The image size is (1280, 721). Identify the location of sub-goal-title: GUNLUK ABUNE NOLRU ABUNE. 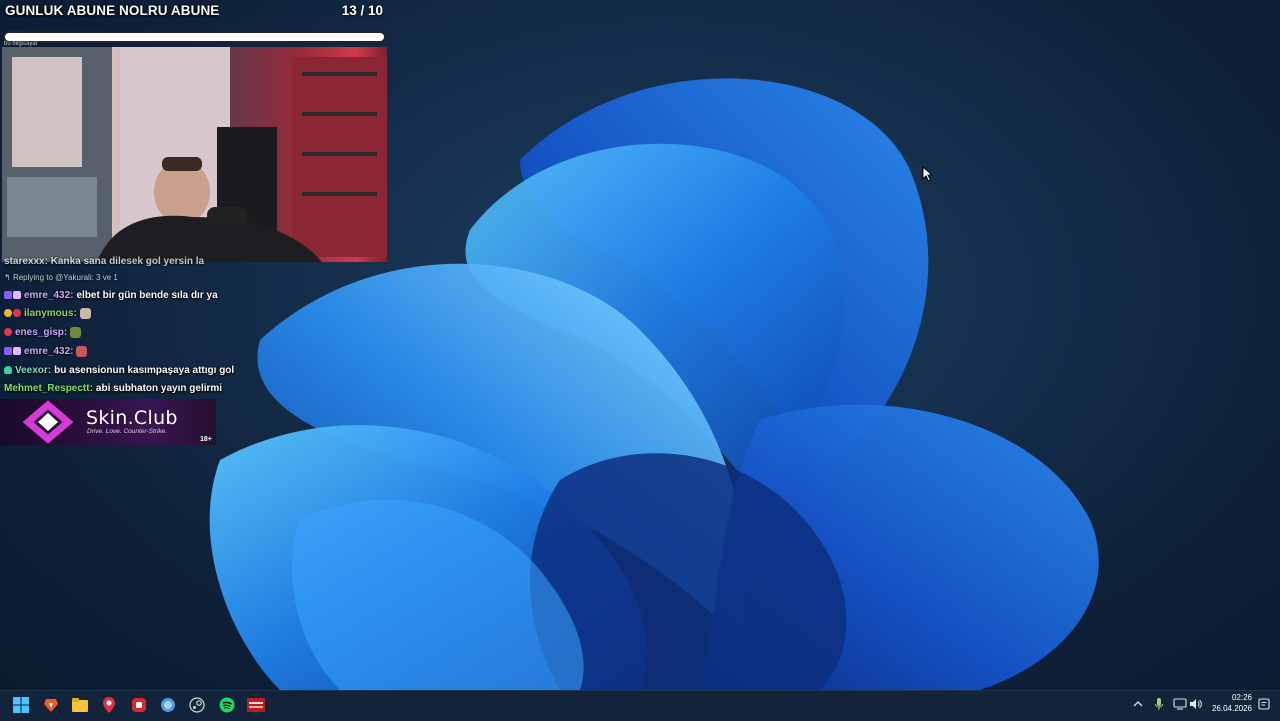
(112, 10).